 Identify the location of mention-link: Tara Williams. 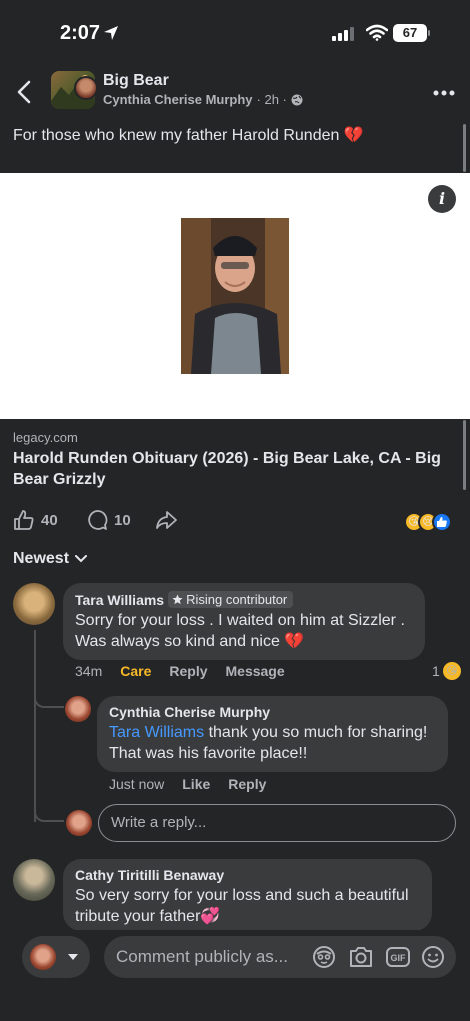
(156, 732).